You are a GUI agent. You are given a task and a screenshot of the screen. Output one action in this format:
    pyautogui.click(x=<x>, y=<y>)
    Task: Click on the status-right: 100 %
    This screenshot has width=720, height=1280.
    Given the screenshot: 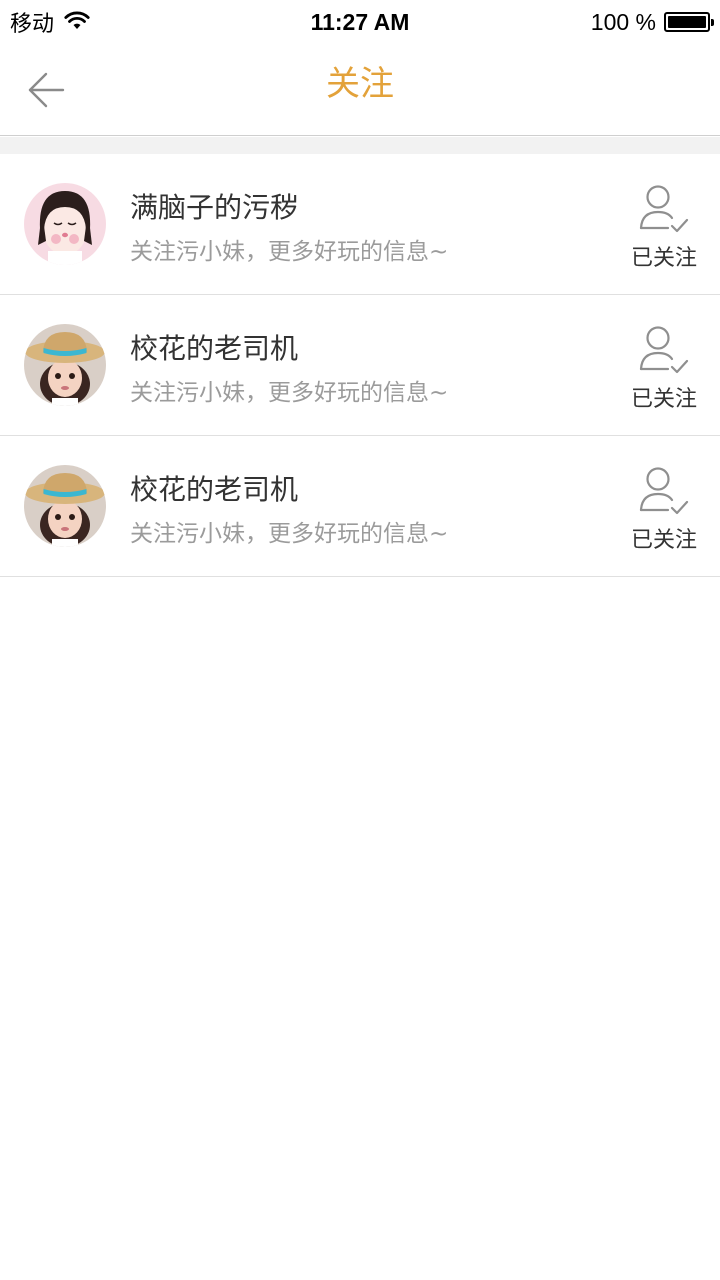 What is the action you would take?
    pyautogui.click(x=652, y=22)
    